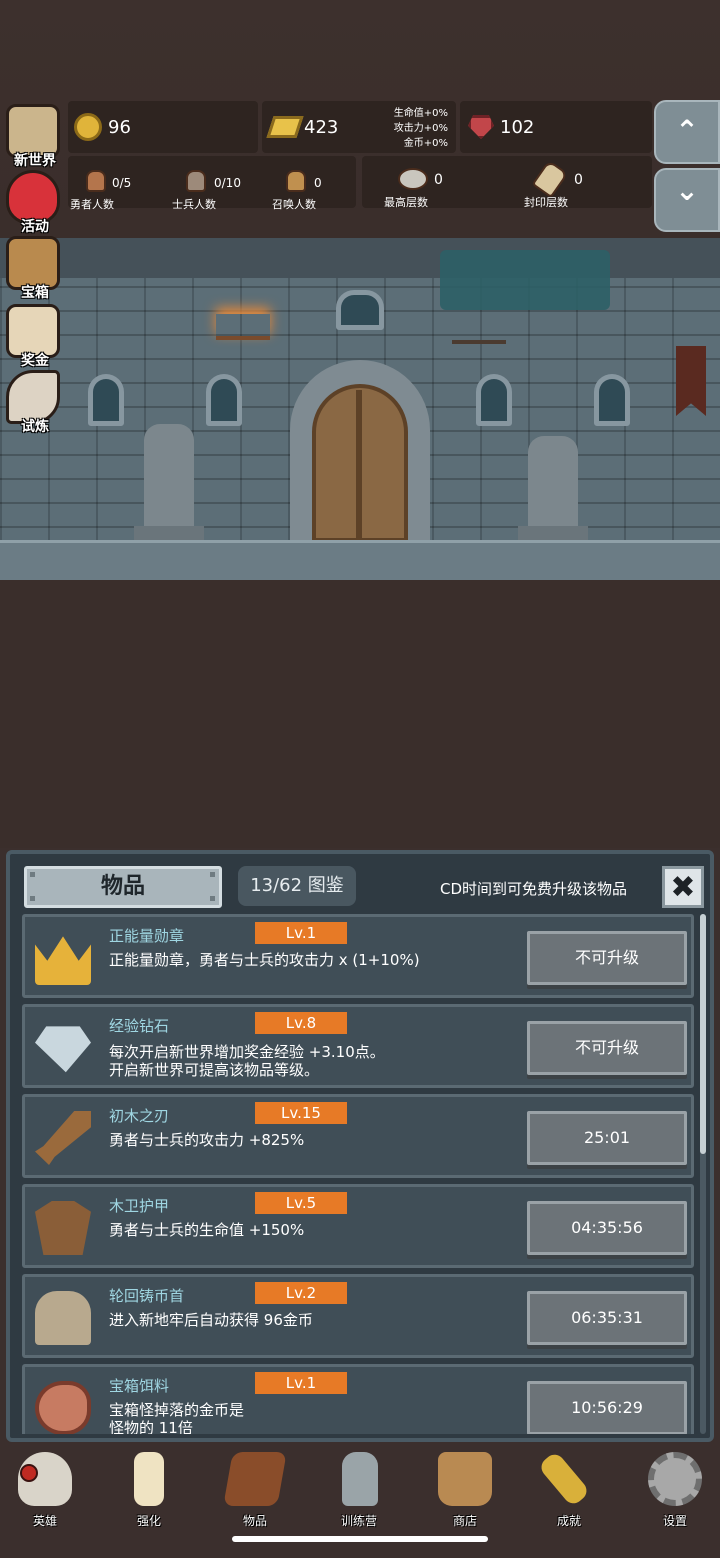 The image size is (720, 1558). What do you see at coordinates (420, 113) in the screenshot?
I see `hp-bonus: 生命值+0%` at bounding box center [420, 113].